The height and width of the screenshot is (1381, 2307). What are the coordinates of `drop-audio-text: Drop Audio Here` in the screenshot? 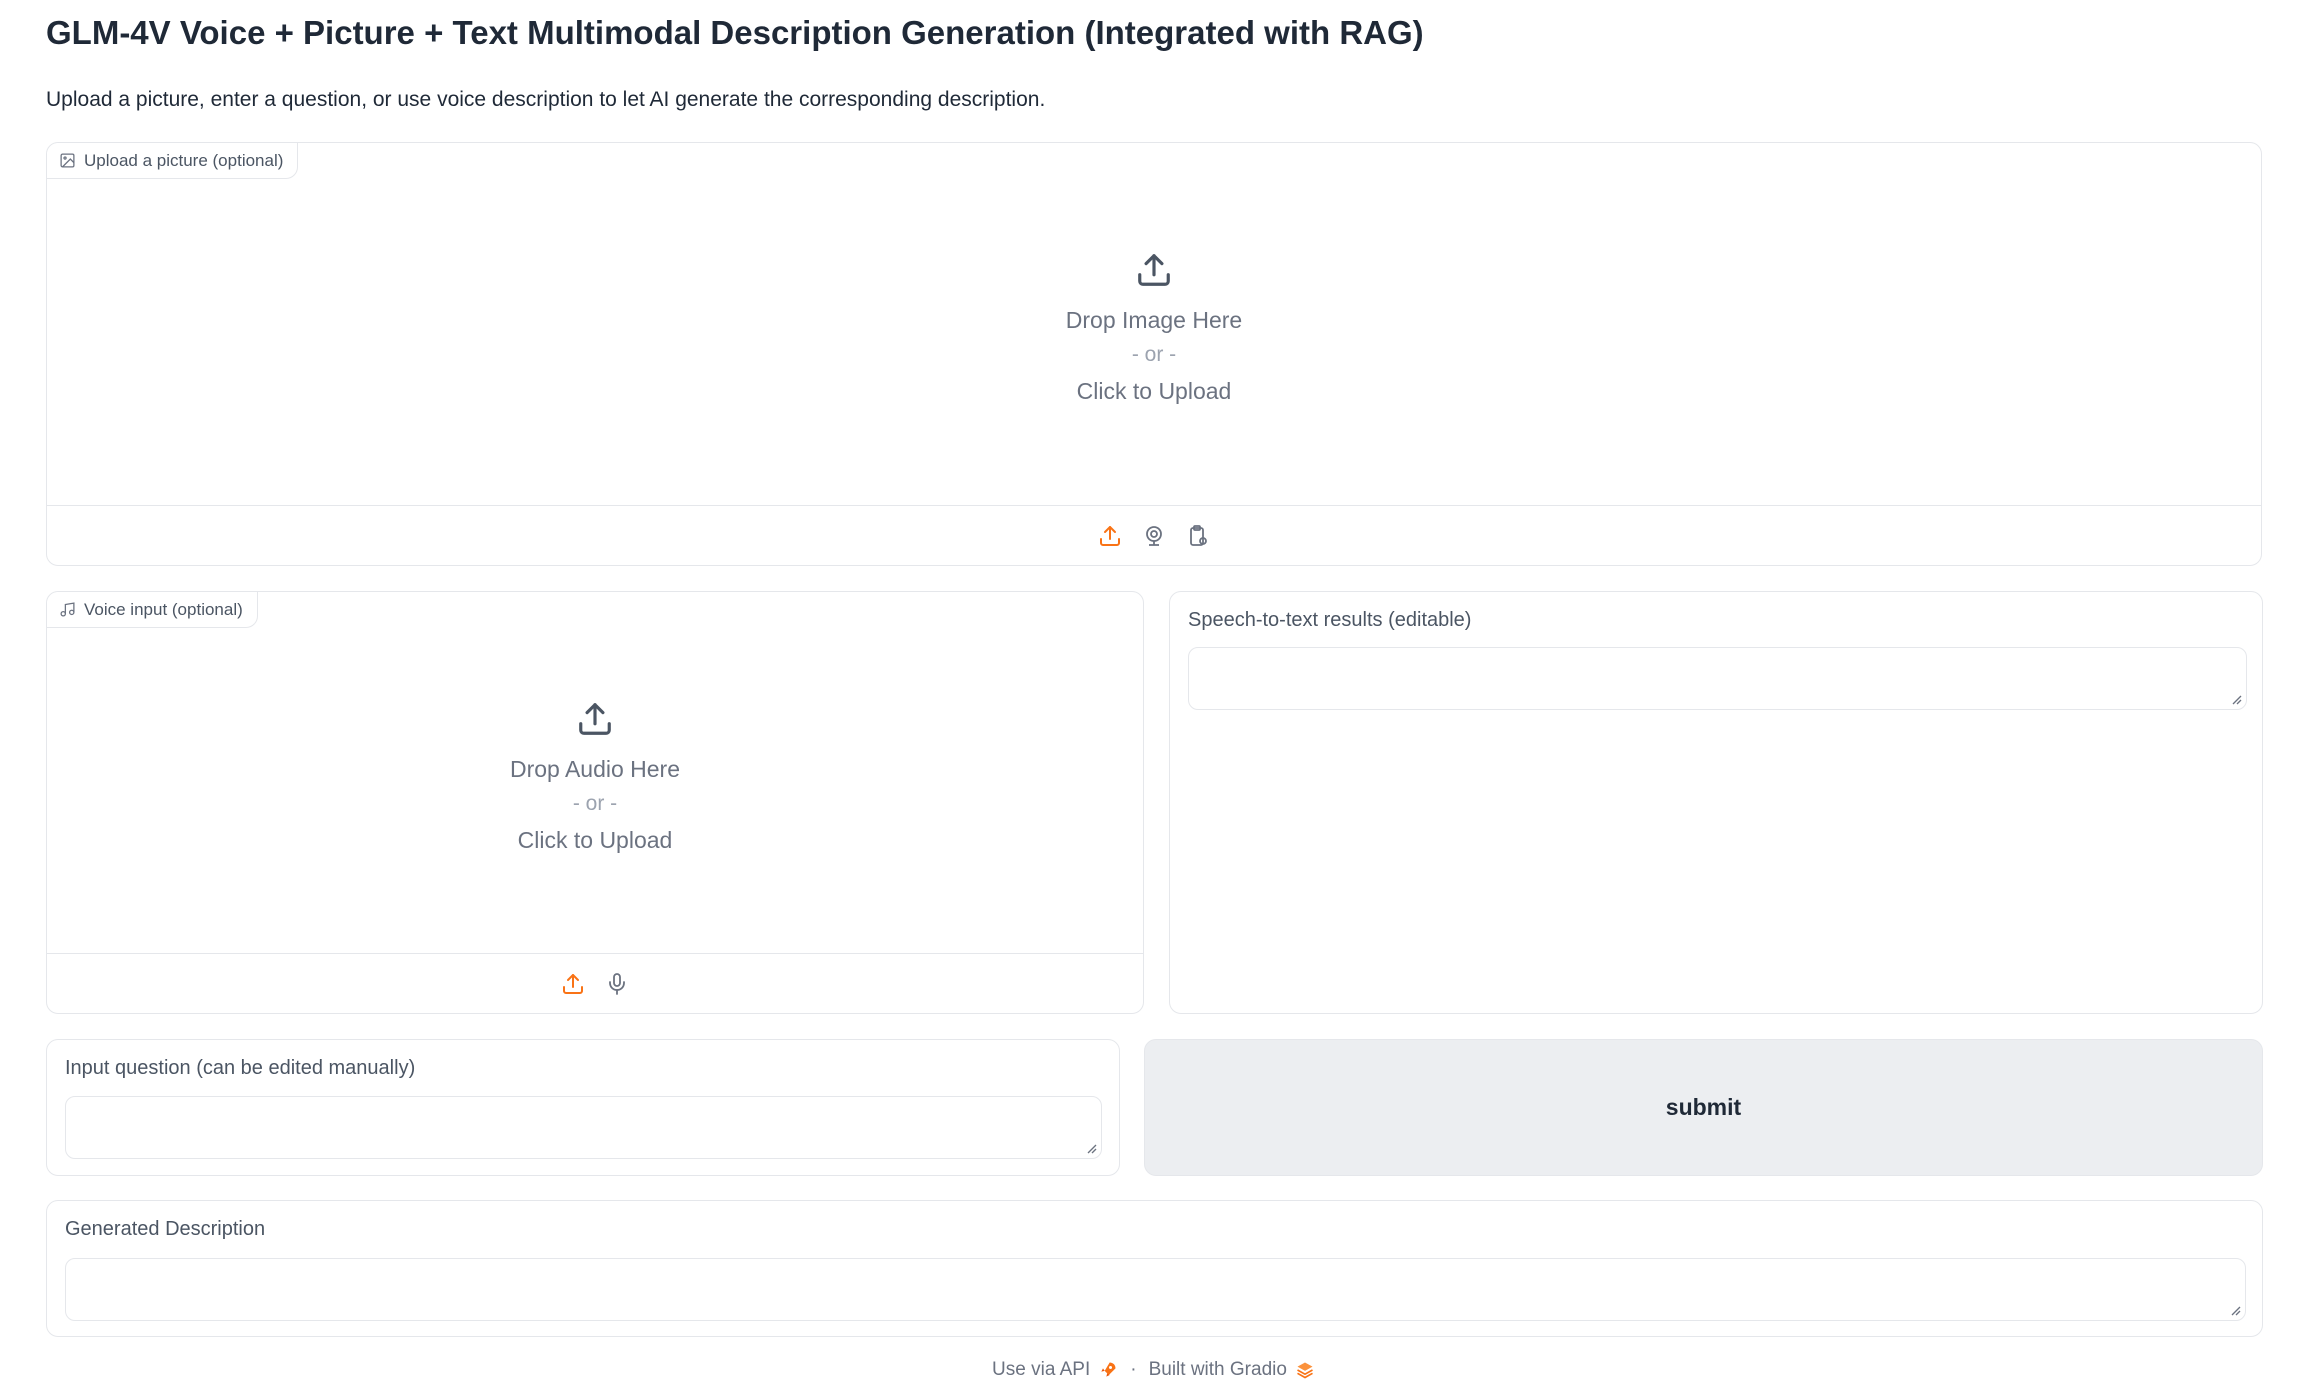 It's located at (595, 769).